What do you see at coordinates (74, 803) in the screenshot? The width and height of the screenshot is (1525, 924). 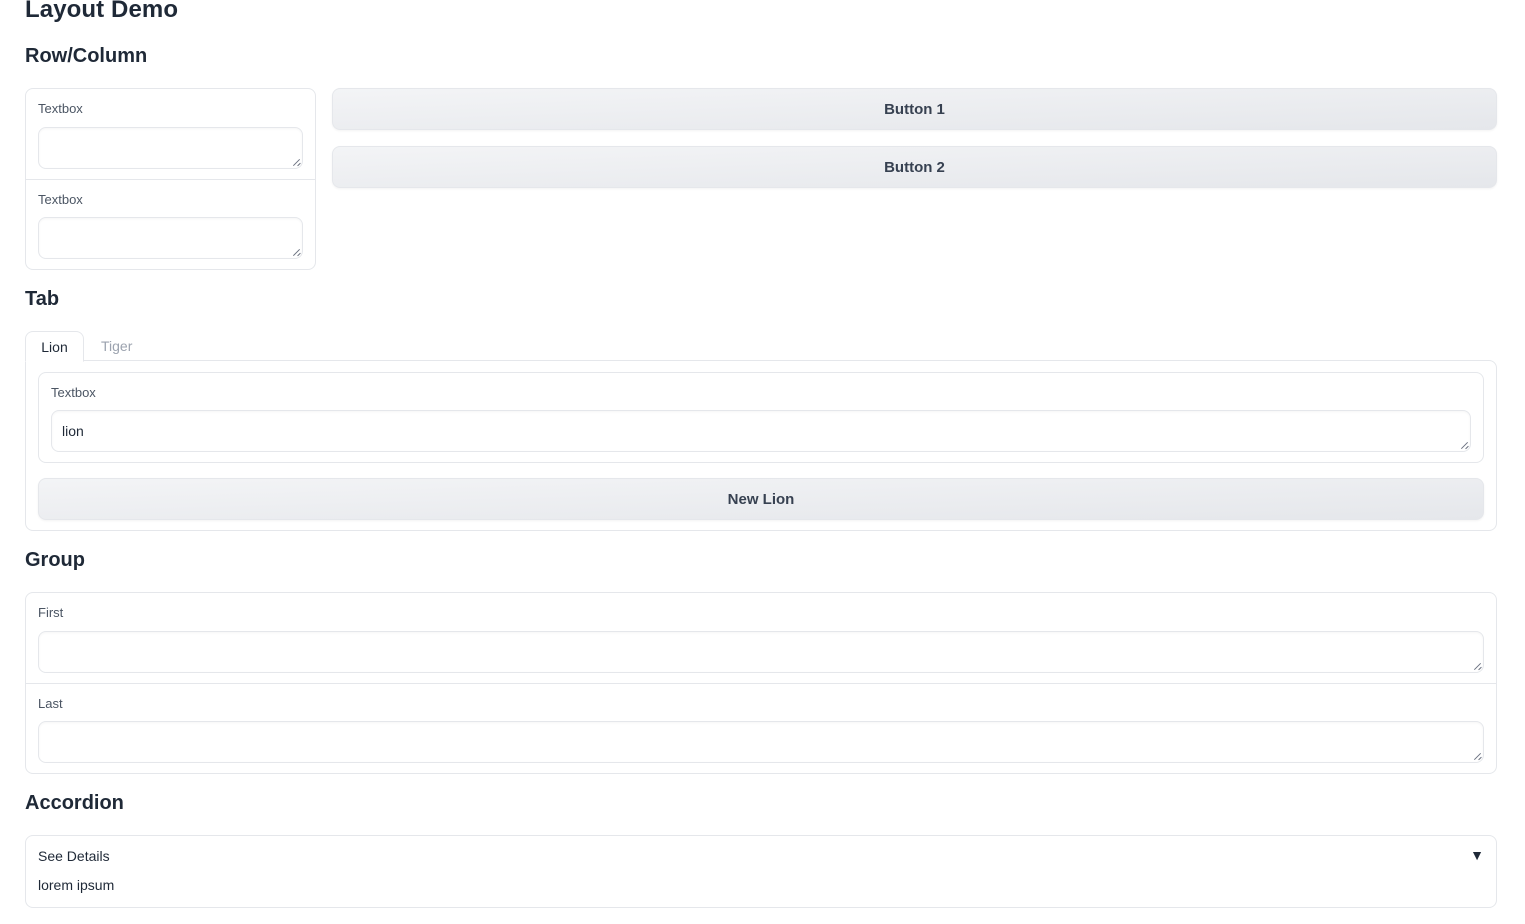 I see `accordion-heading: Accordion` at bounding box center [74, 803].